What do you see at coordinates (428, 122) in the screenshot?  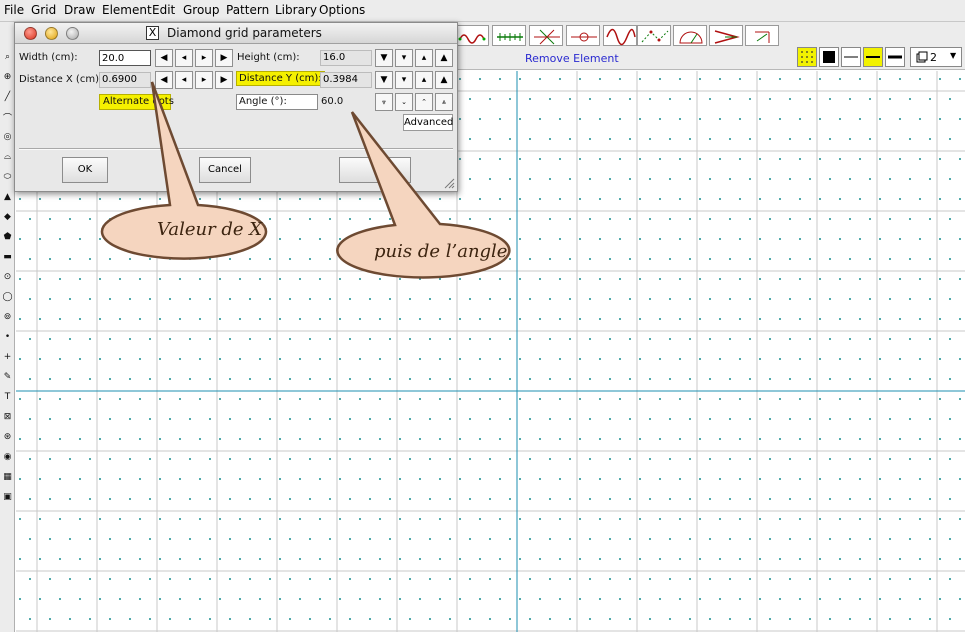 I see `advanced-button: Advanced` at bounding box center [428, 122].